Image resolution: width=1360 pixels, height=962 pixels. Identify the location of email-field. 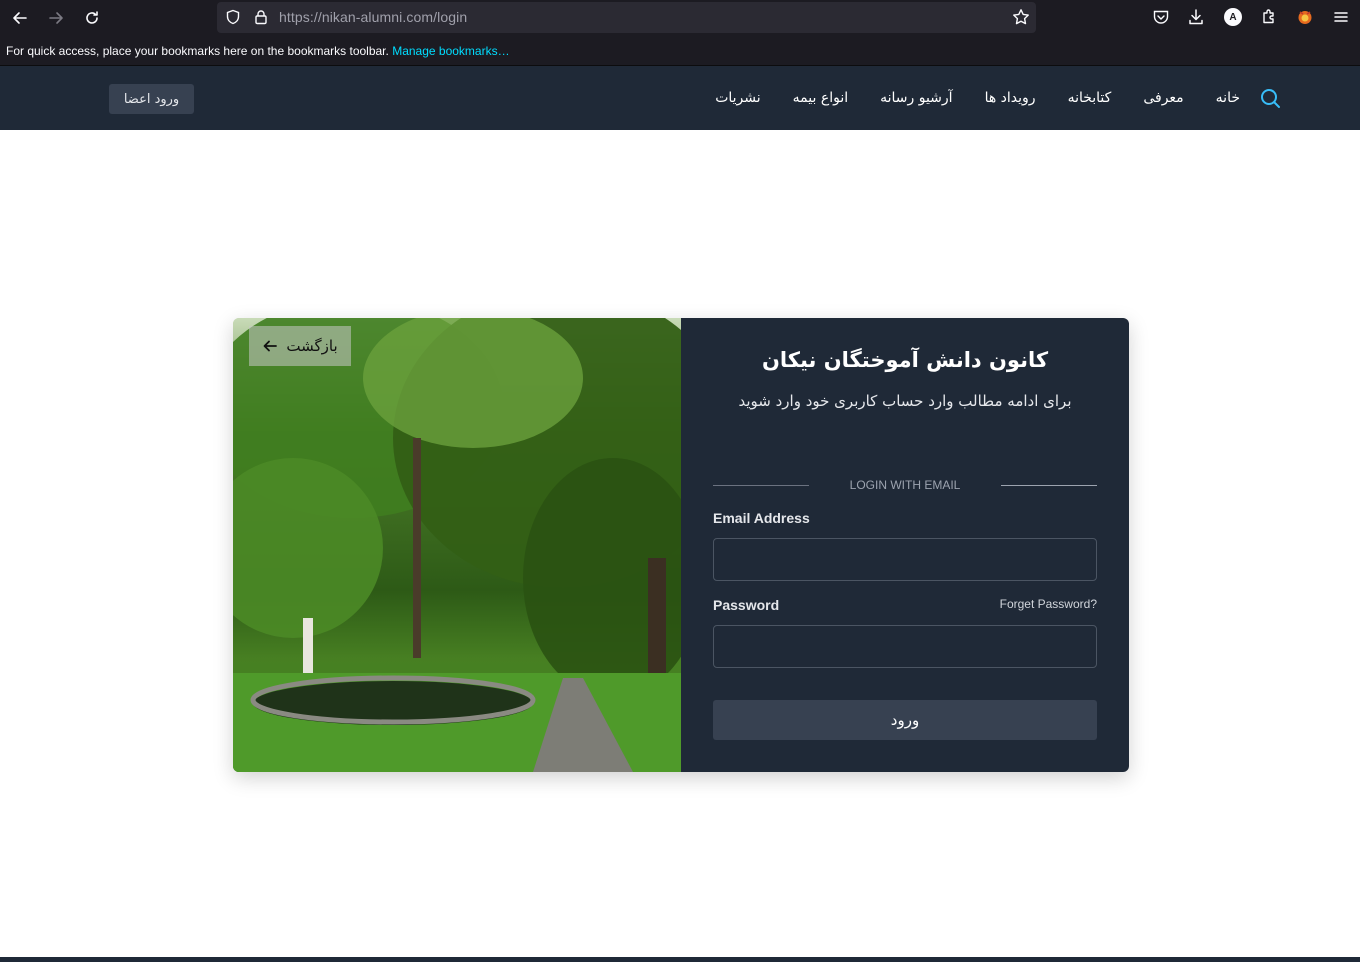
(905, 559).